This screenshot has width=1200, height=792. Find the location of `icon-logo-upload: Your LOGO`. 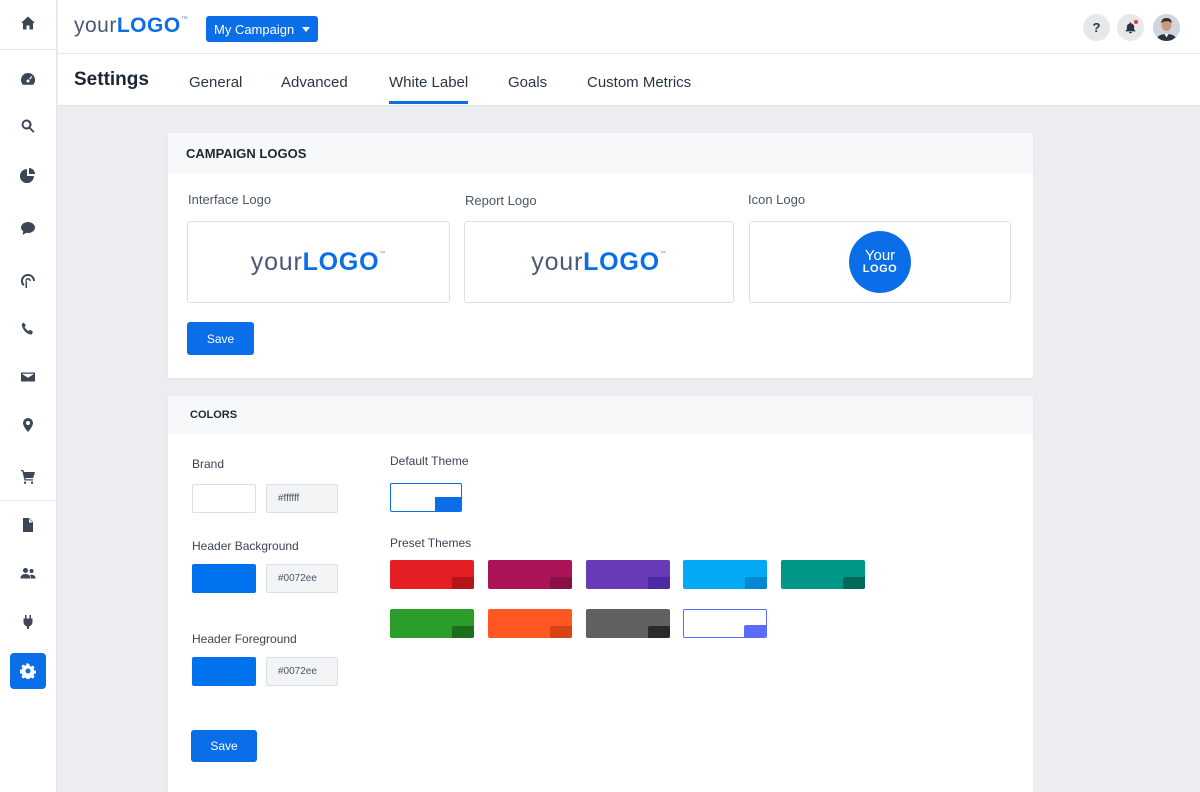

icon-logo-upload: Your LOGO is located at coordinates (880, 262).